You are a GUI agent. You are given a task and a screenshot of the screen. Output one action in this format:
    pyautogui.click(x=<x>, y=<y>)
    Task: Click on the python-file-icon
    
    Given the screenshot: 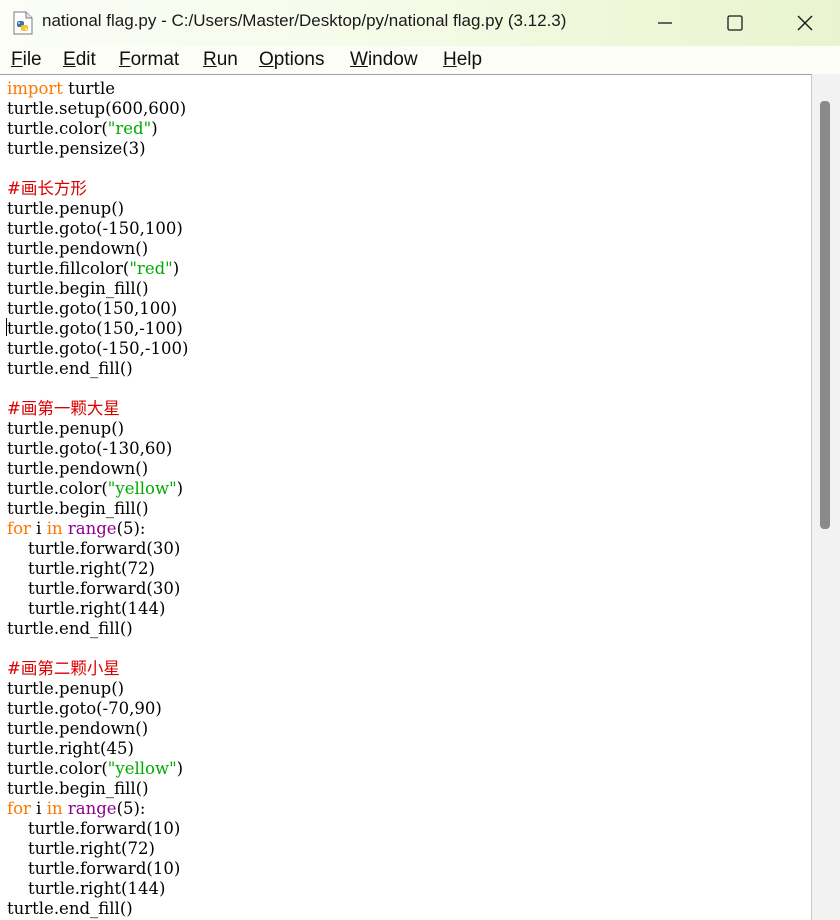 What is the action you would take?
    pyautogui.click(x=23, y=23)
    